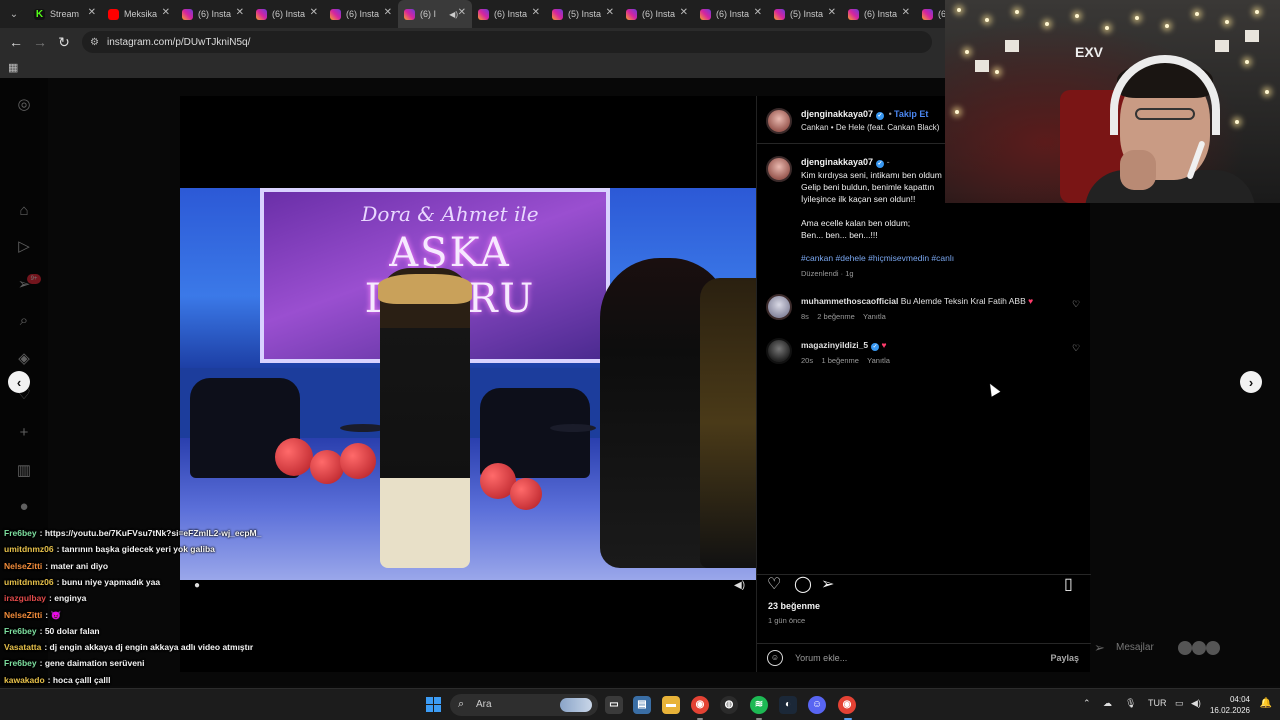 Image resolution: width=1280 pixels, height=720 pixels. What do you see at coordinates (827, 584) in the screenshot?
I see `share-icon: ➢` at bounding box center [827, 584].